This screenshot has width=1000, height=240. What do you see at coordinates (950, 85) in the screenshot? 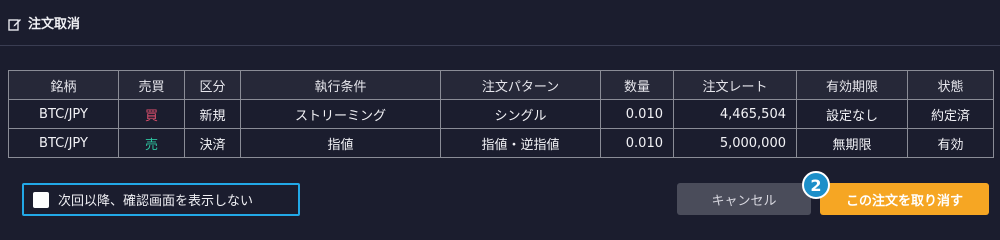
I see `col-header-status: 状態` at bounding box center [950, 85].